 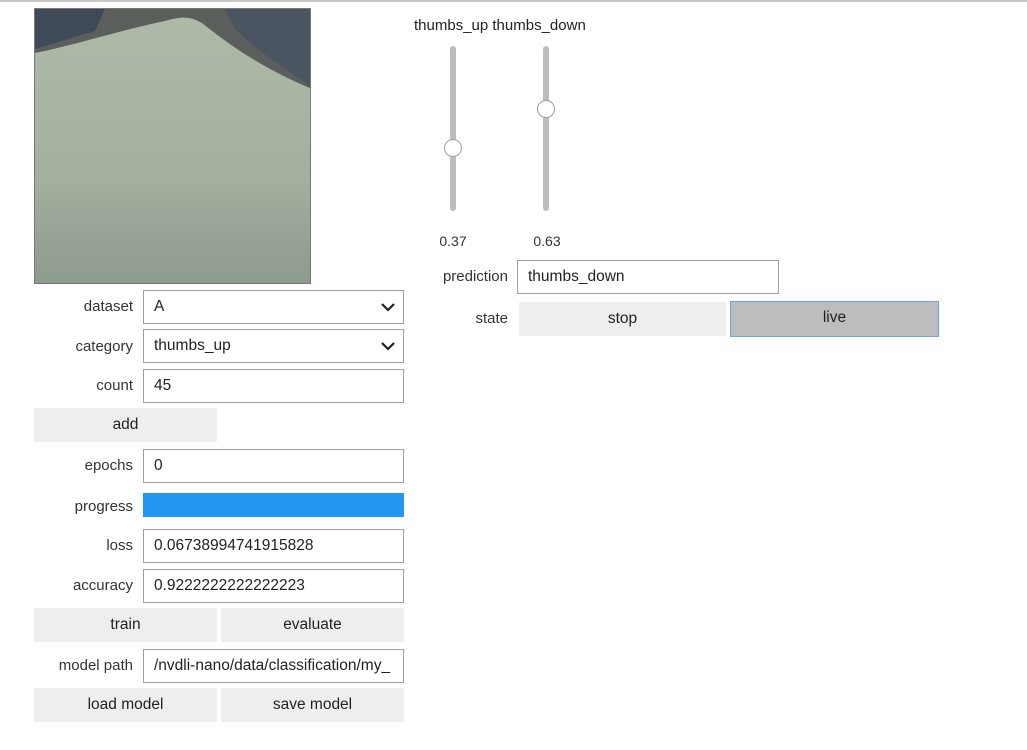 I want to click on state-label: state, so click(x=491, y=318).